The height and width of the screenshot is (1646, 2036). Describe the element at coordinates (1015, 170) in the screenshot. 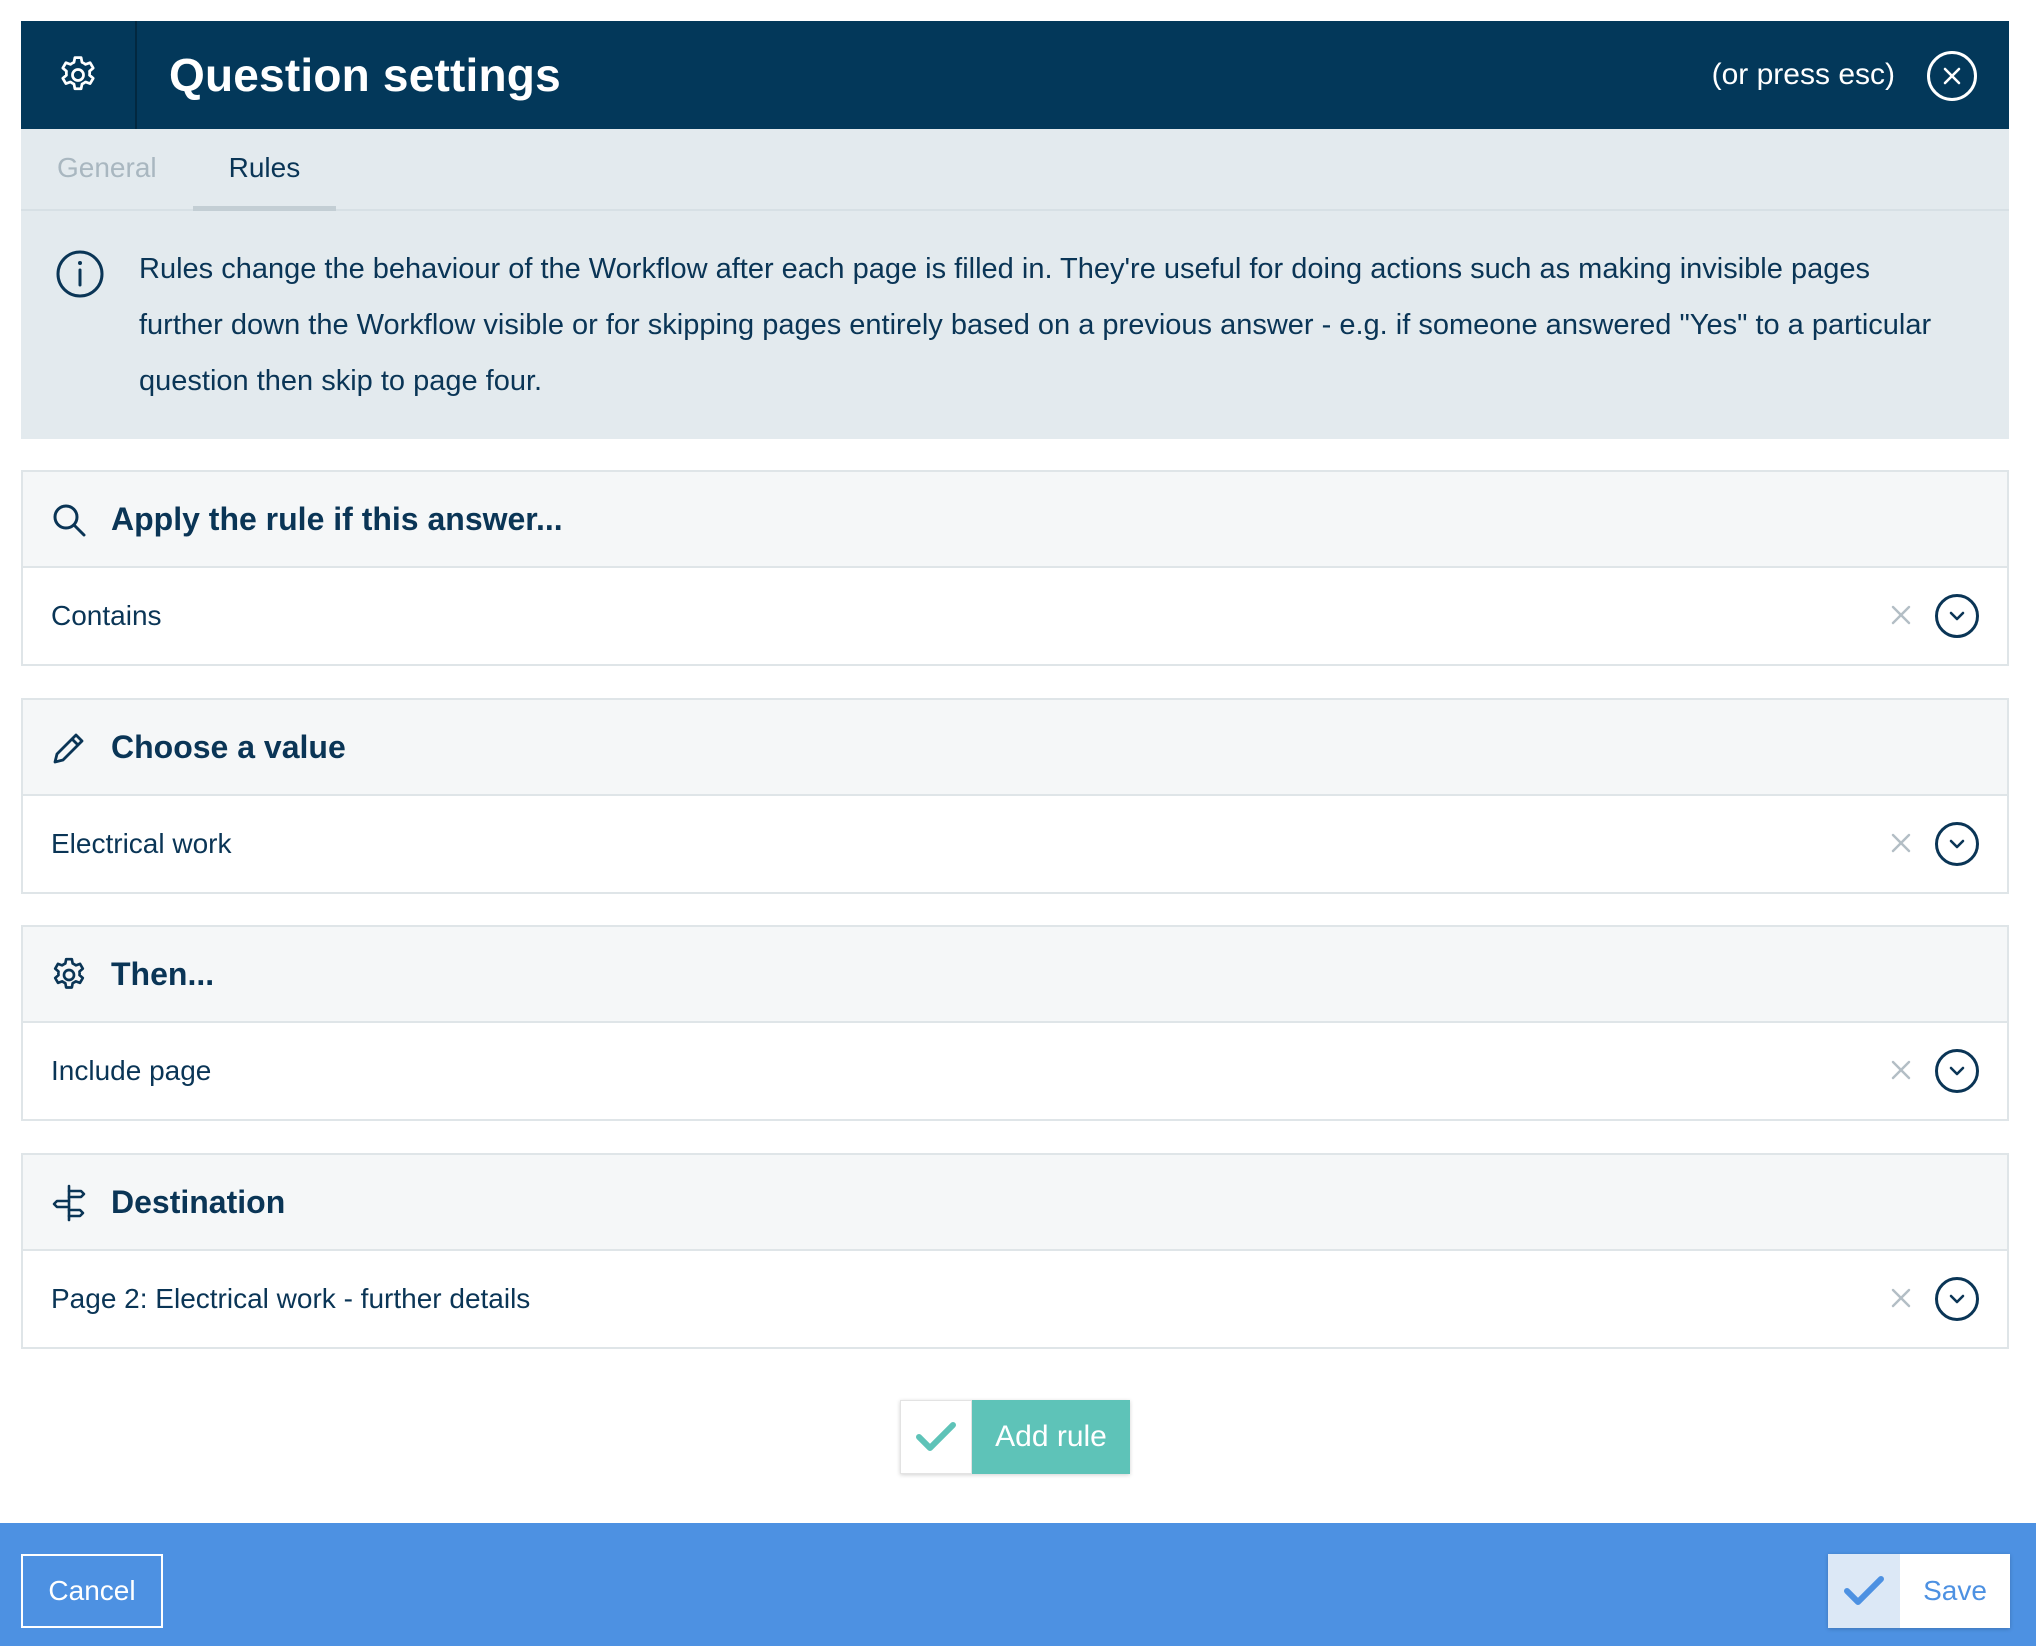

I see `tab-bar: General Rules` at that location.